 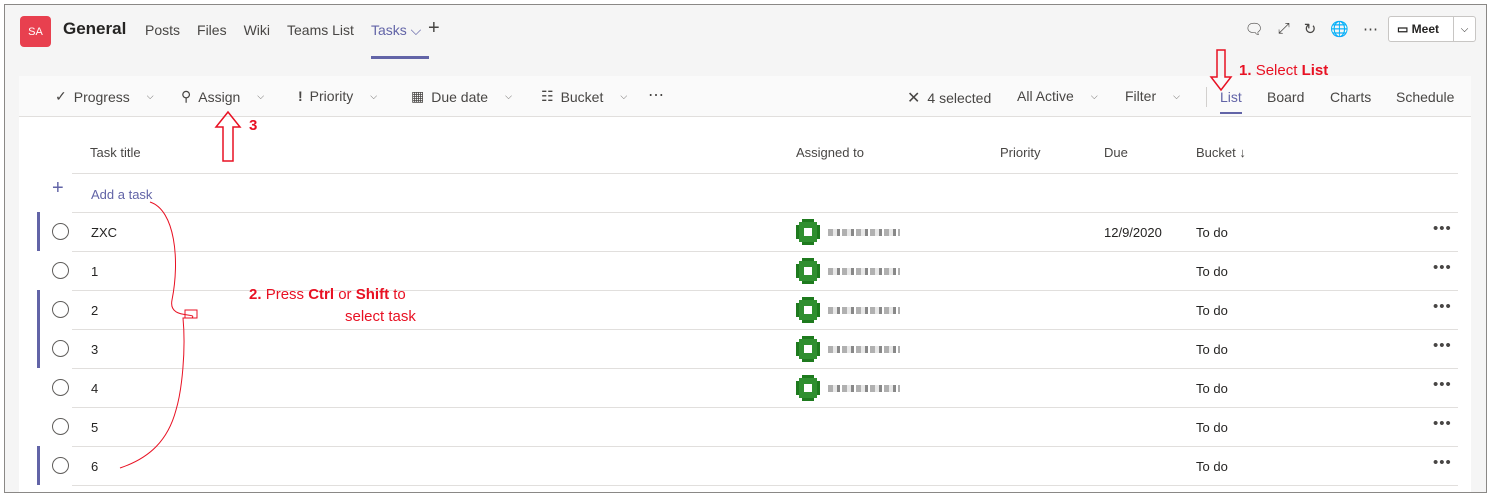 I want to click on assign-button: ⚲ Assign ⌵, so click(x=222, y=96).